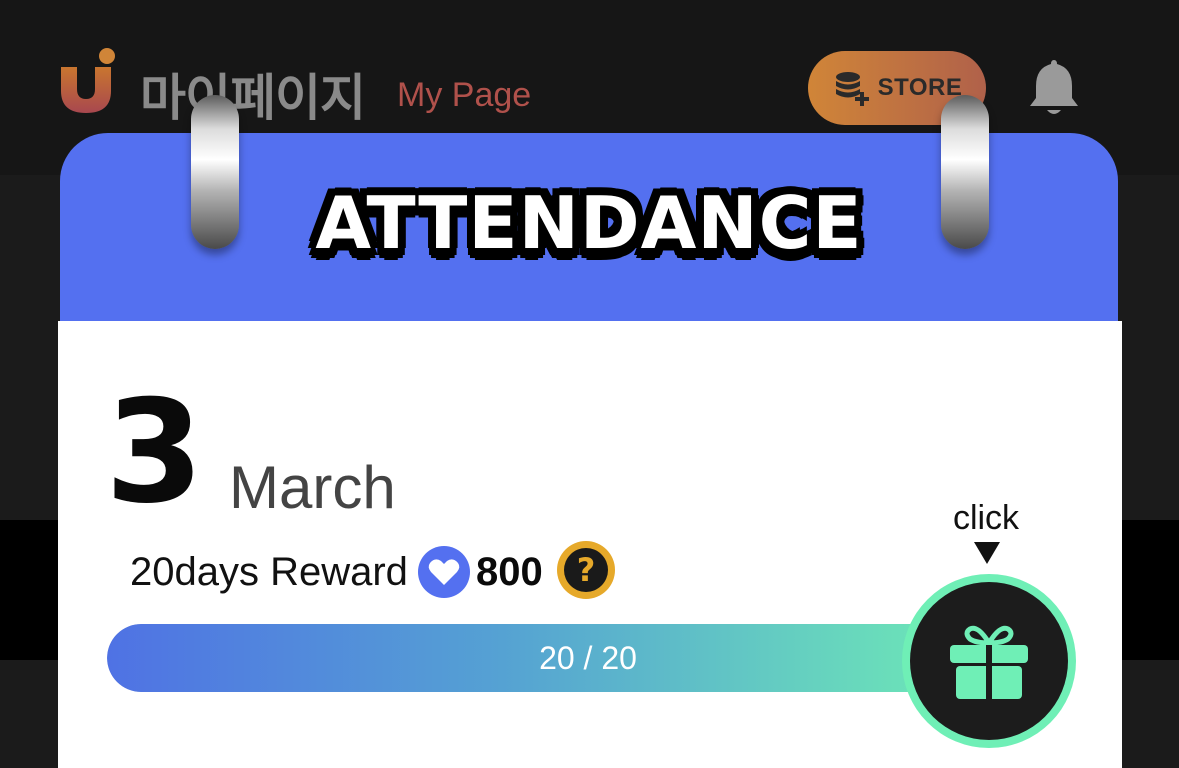 The image size is (1179, 768). Describe the element at coordinates (444, 572) in the screenshot. I see `heart-icon` at that location.